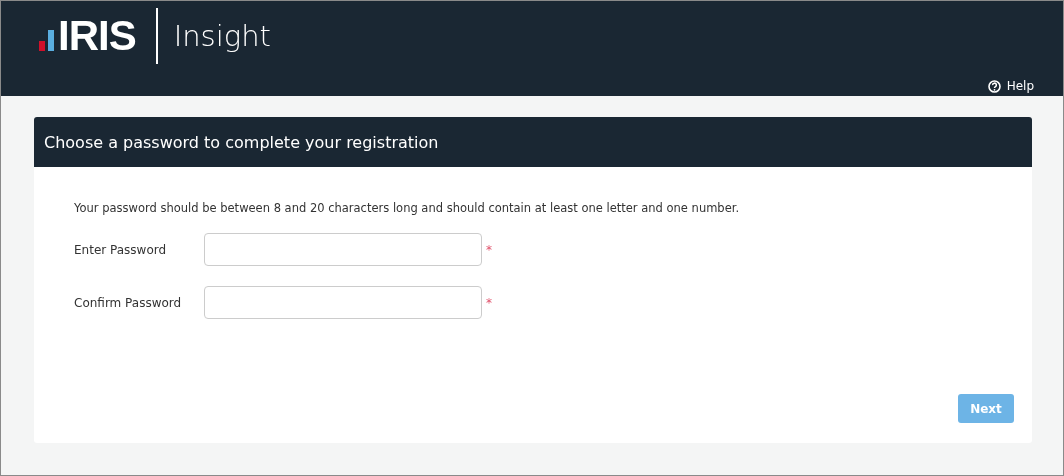 The height and width of the screenshot is (476, 1064). What do you see at coordinates (994, 86) in the screenshot?
I see `help-icon` at bounding box center [994, 86].